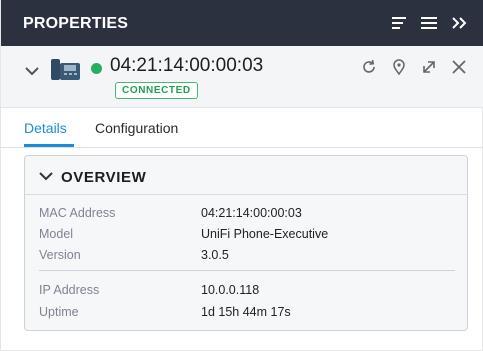 The width and height of the screenshot is (483, 351). Describe the element at coordinates (215, 255) in the screenshot. I see `property-value: 3.0.5` at that location.